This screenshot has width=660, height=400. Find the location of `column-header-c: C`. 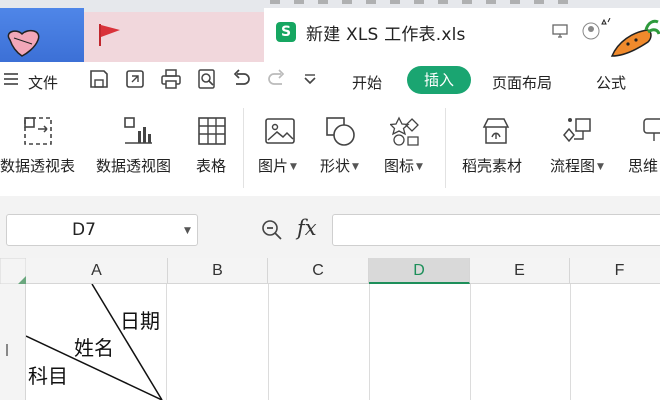

column-header-c: C is located at coordinates (318, 271).